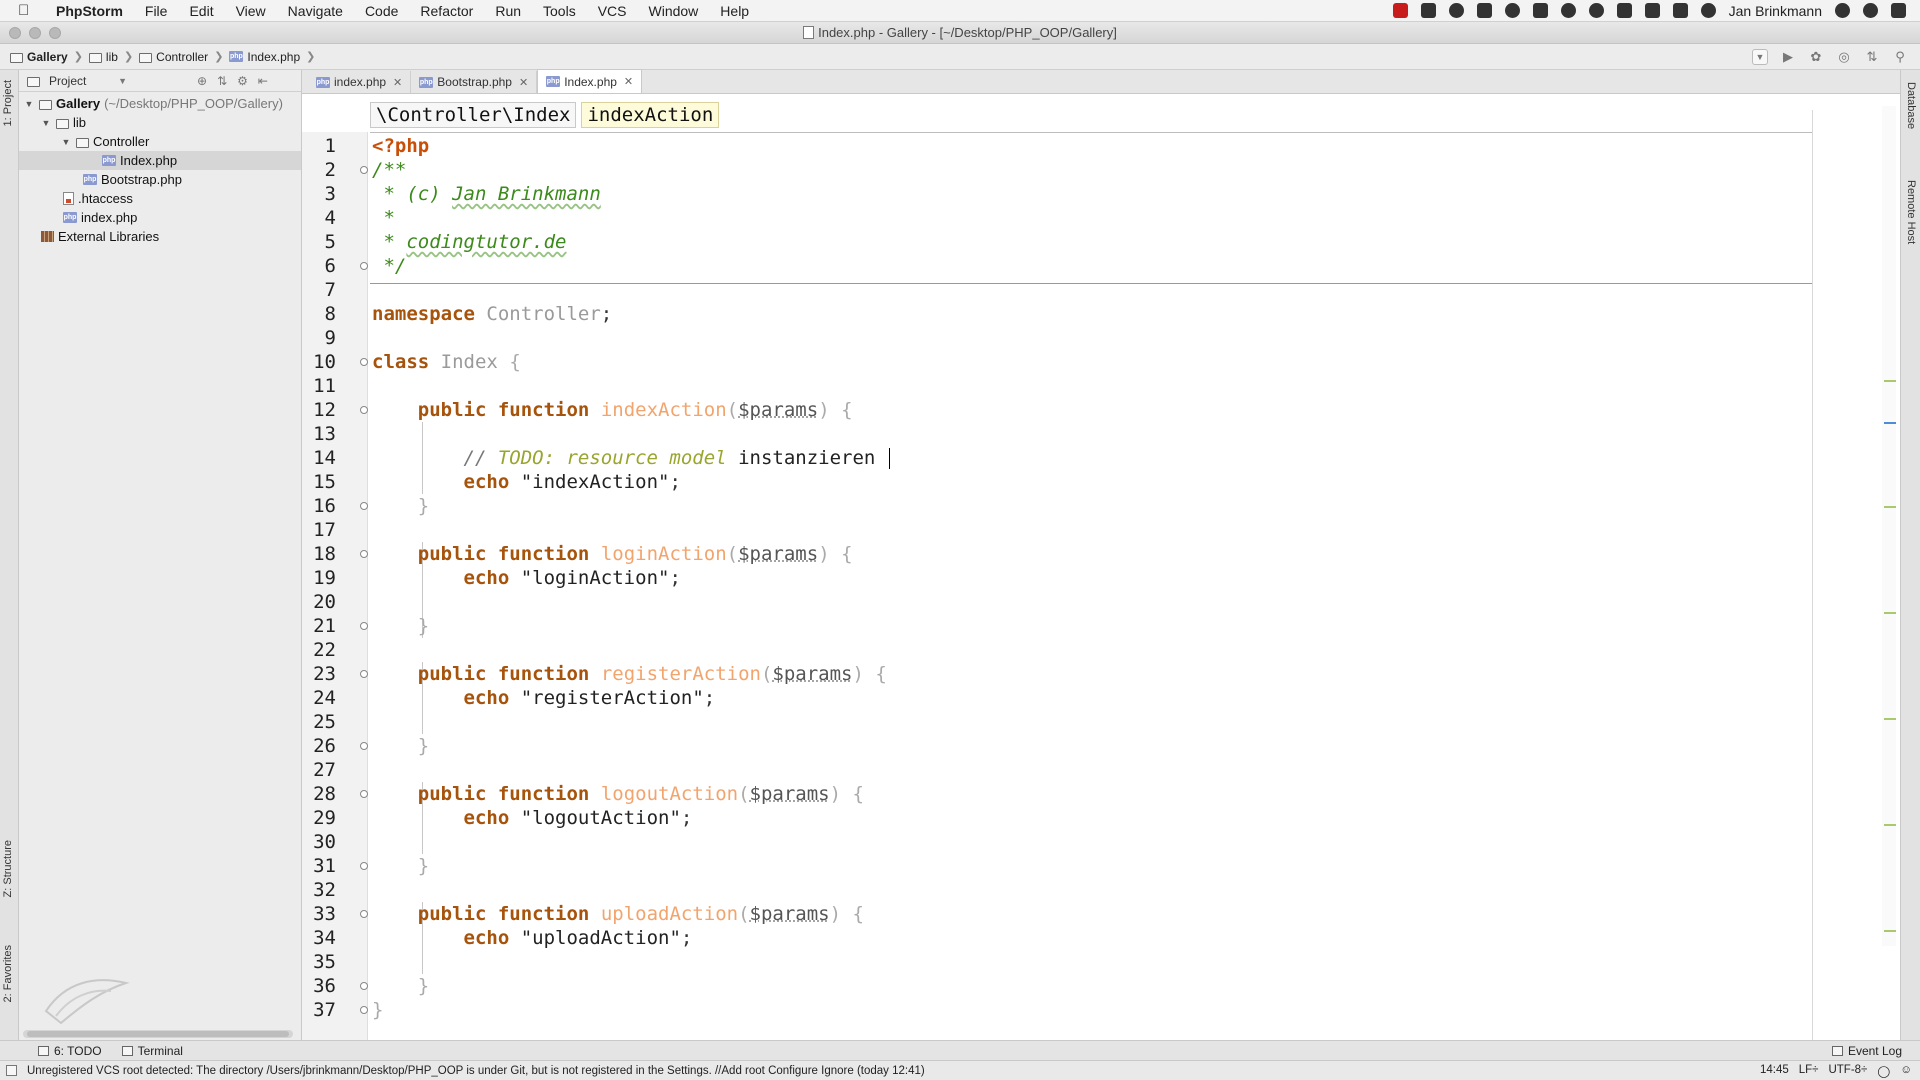  Describe the element at coordinates (152, 1051) in the screenshot. I see `terminal-tool-tab: Terminal` at that location.